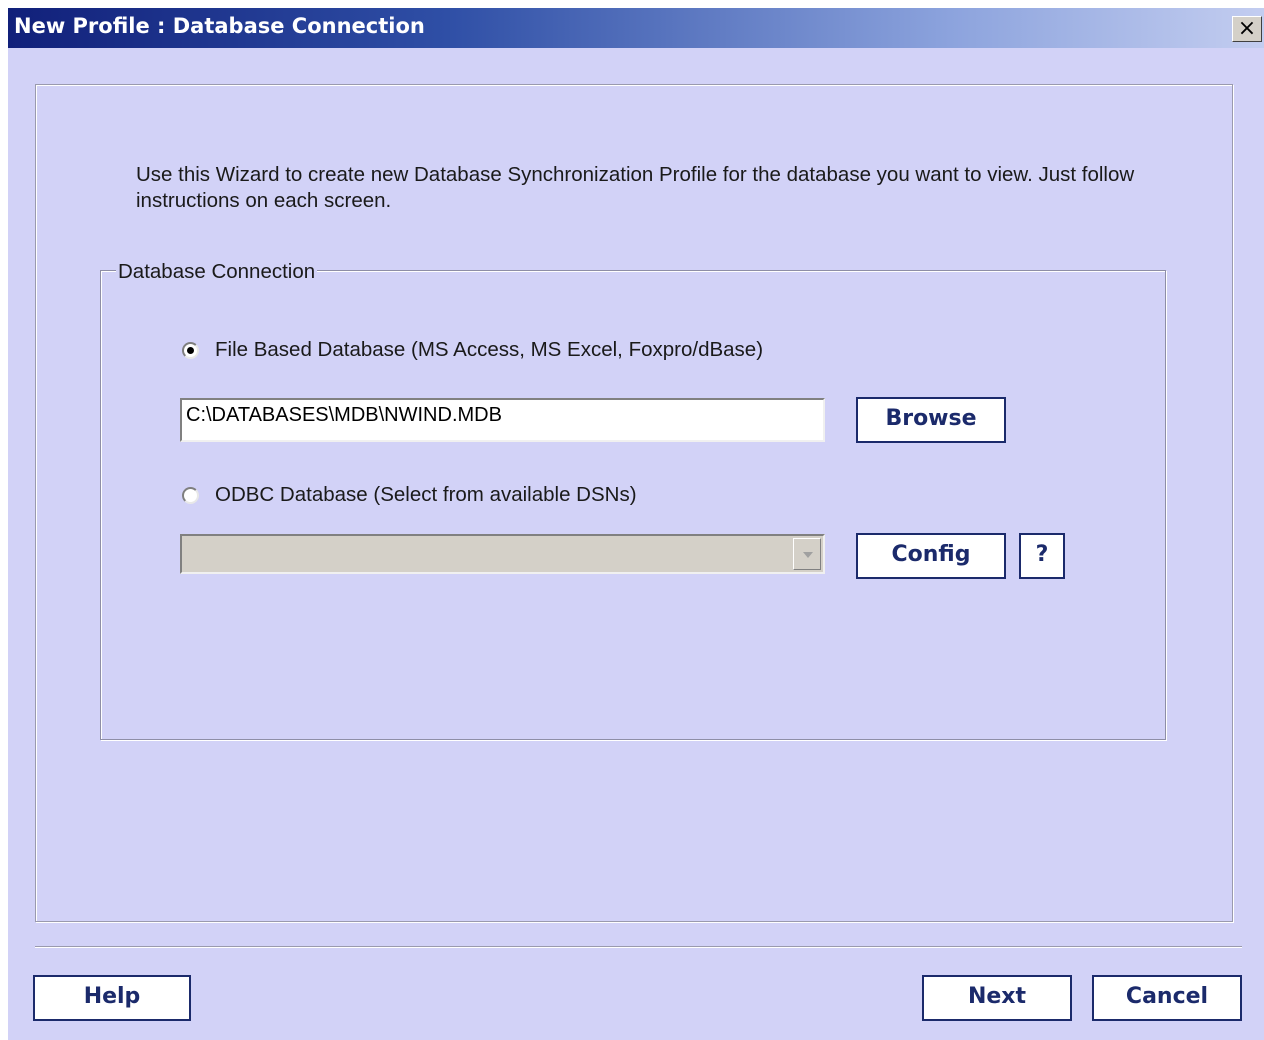 The height and width of the screenshot is (1040, 1264). I want to click on browse-label: Browse, so click(931, 418).